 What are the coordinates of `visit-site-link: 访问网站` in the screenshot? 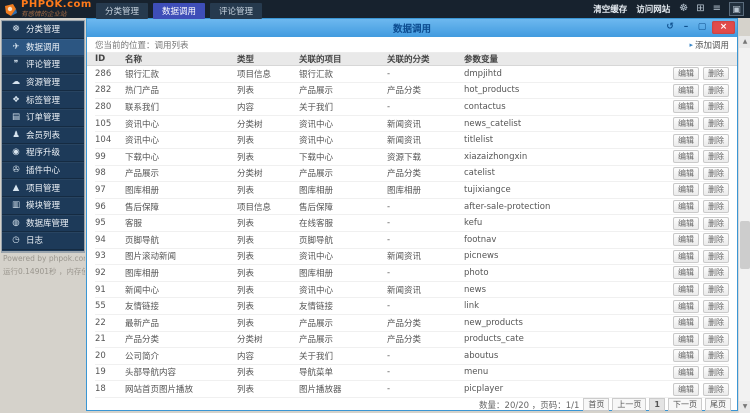 It's located at (653, 9).